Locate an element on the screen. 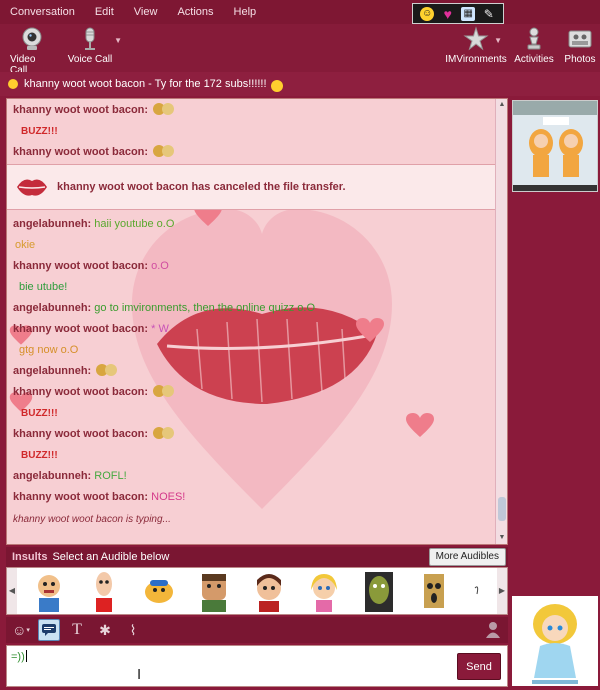  menu-bar: Conversation Edit View Actions Help is located at coordinates (300, 12).